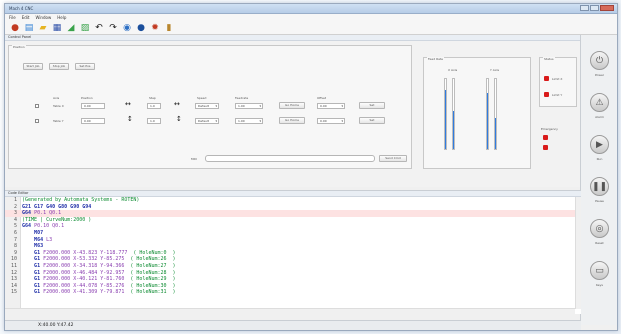 This screenshot has width=621, height=334. Describe the element at coordinates (290, 240) in the screenshot. I see `code-line: 7 M64 L3` at that location.